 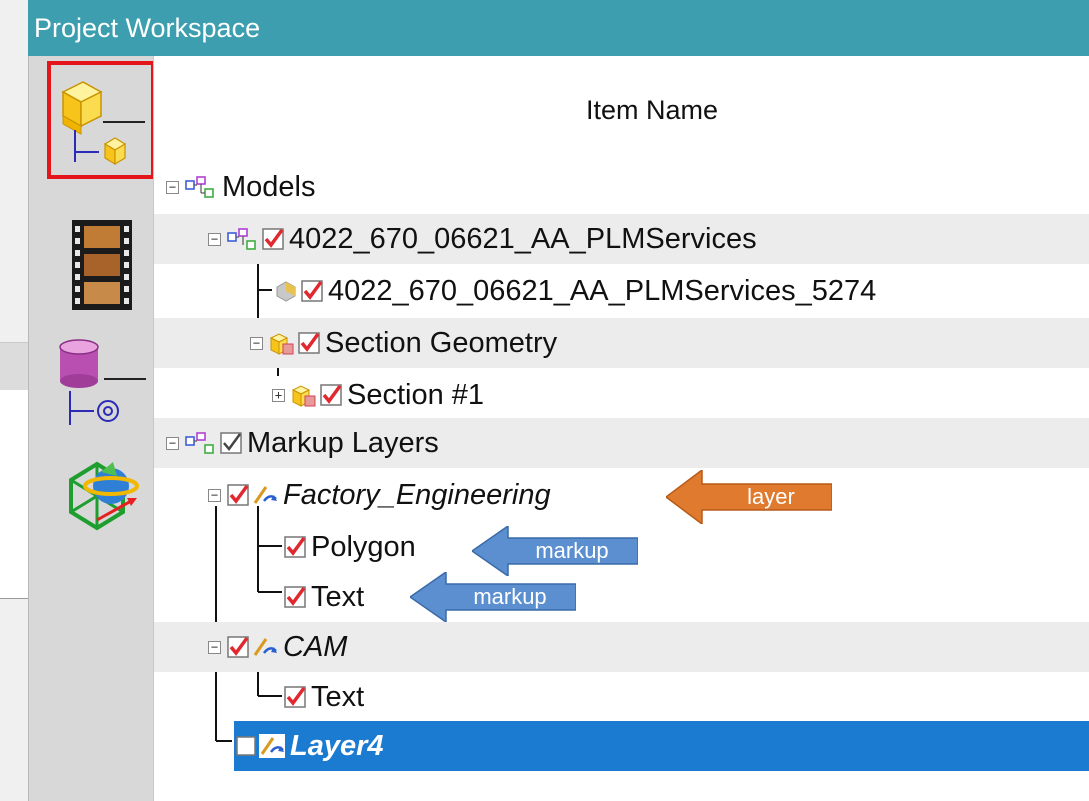 I want to click on globe-network-icon, so click(x=104, y=496).